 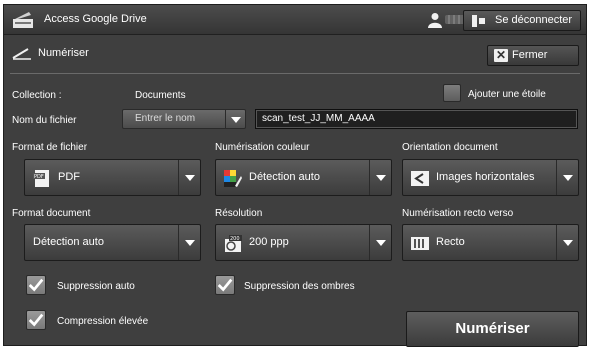 What do you see at coordinates (450, 242) in the screenshot?
I see `duplex-value: Recto` at bounding box center [450, 242].